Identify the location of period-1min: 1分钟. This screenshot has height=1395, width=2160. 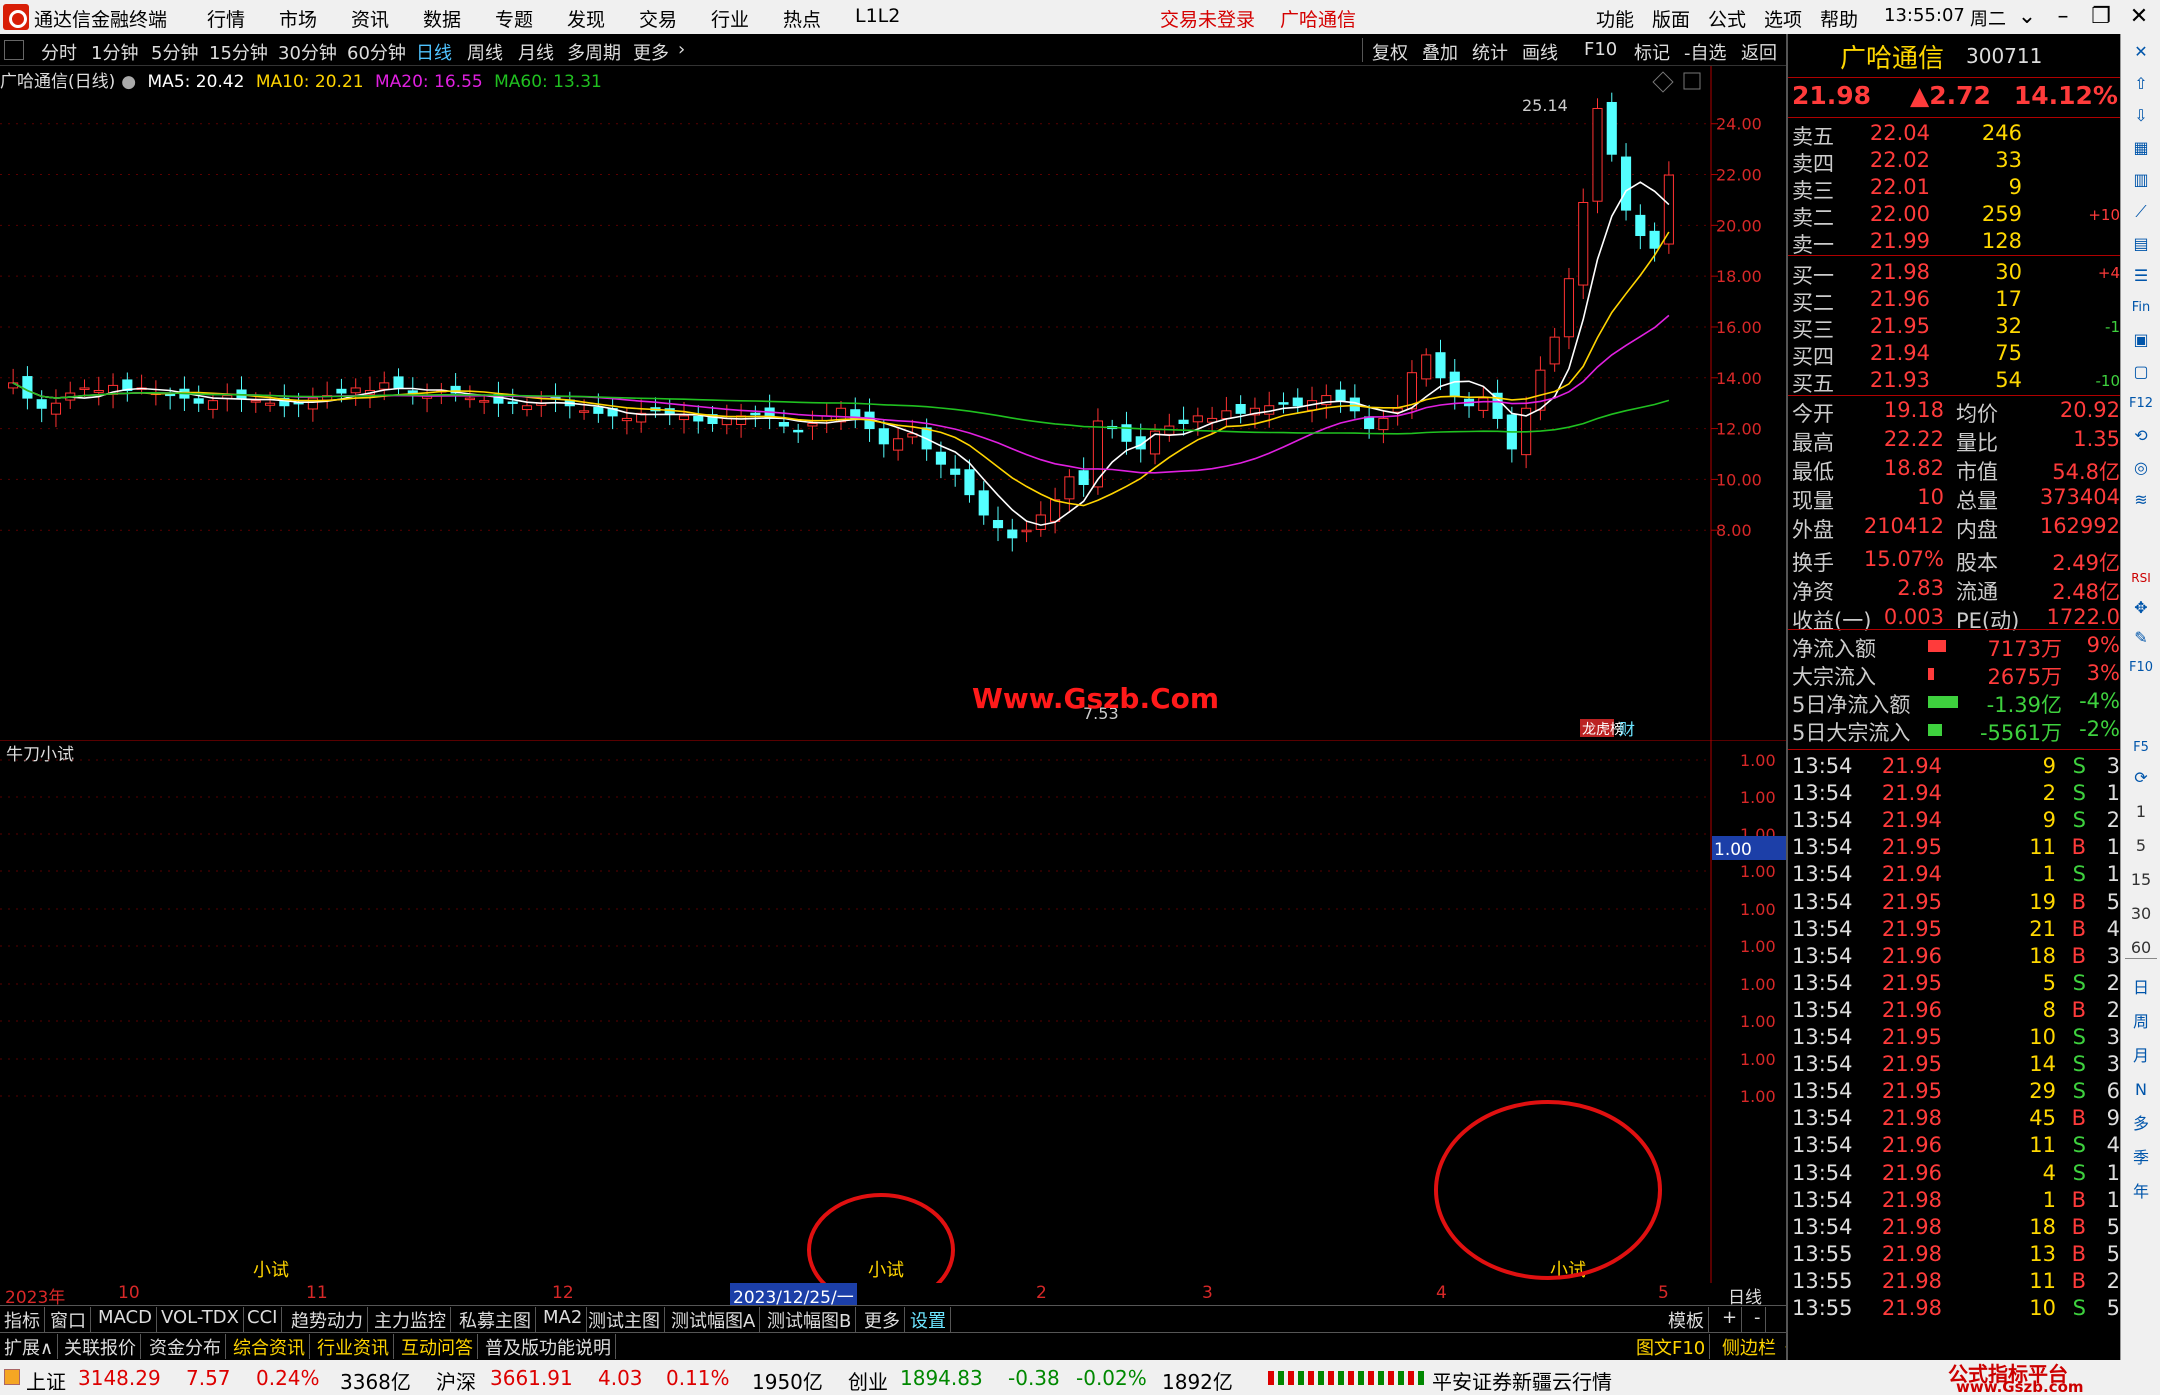
(114, 52).